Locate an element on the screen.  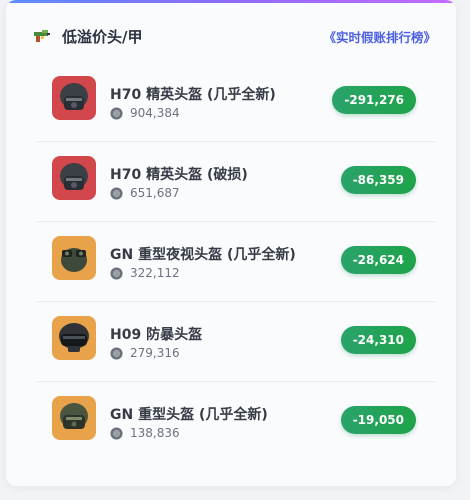
item-price-value: 322,112 is located at coordinates (155, 273).